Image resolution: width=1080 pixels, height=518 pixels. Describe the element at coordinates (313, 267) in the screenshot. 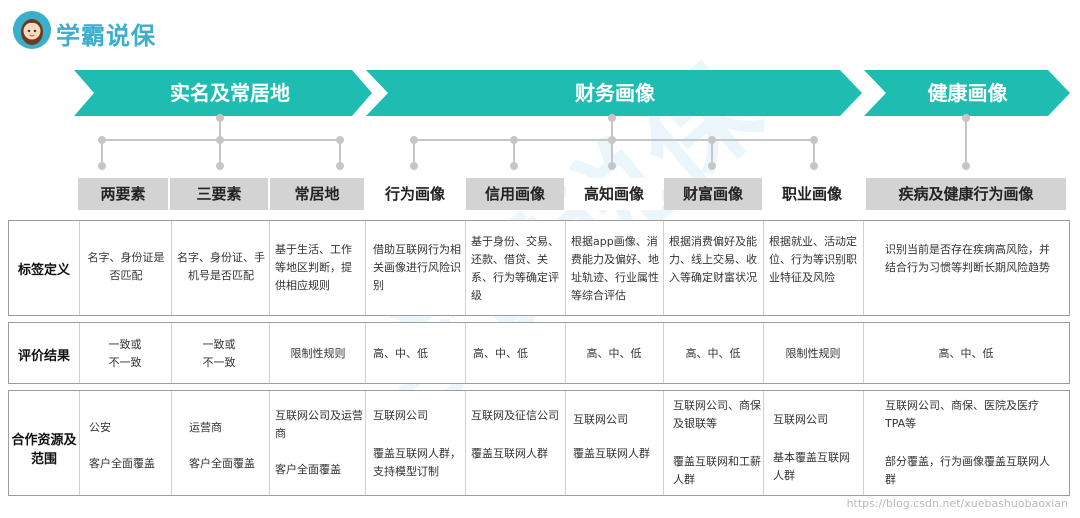

I see `table-cell: 基于生活、工作等地区判断，提供相应规则` at that location.